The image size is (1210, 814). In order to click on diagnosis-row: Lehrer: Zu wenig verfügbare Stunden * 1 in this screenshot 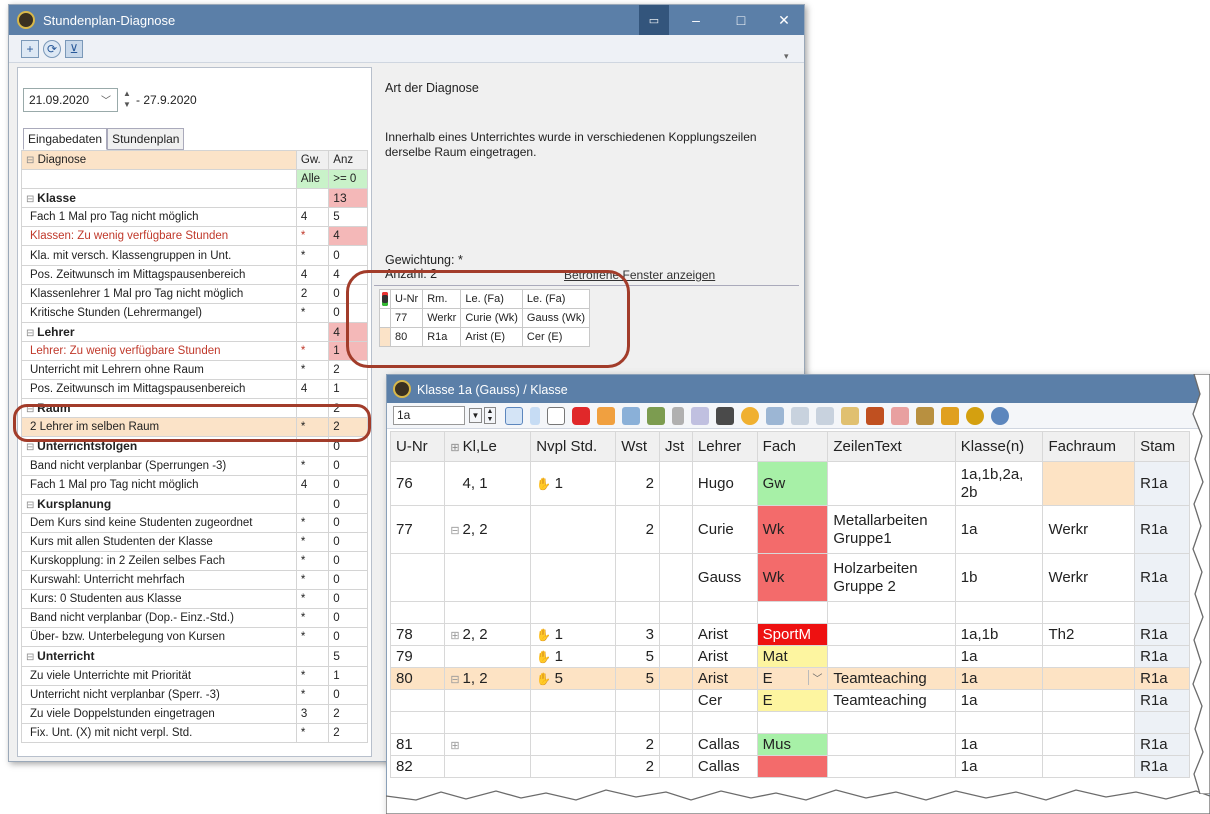, I will do `click(194, 351)`.